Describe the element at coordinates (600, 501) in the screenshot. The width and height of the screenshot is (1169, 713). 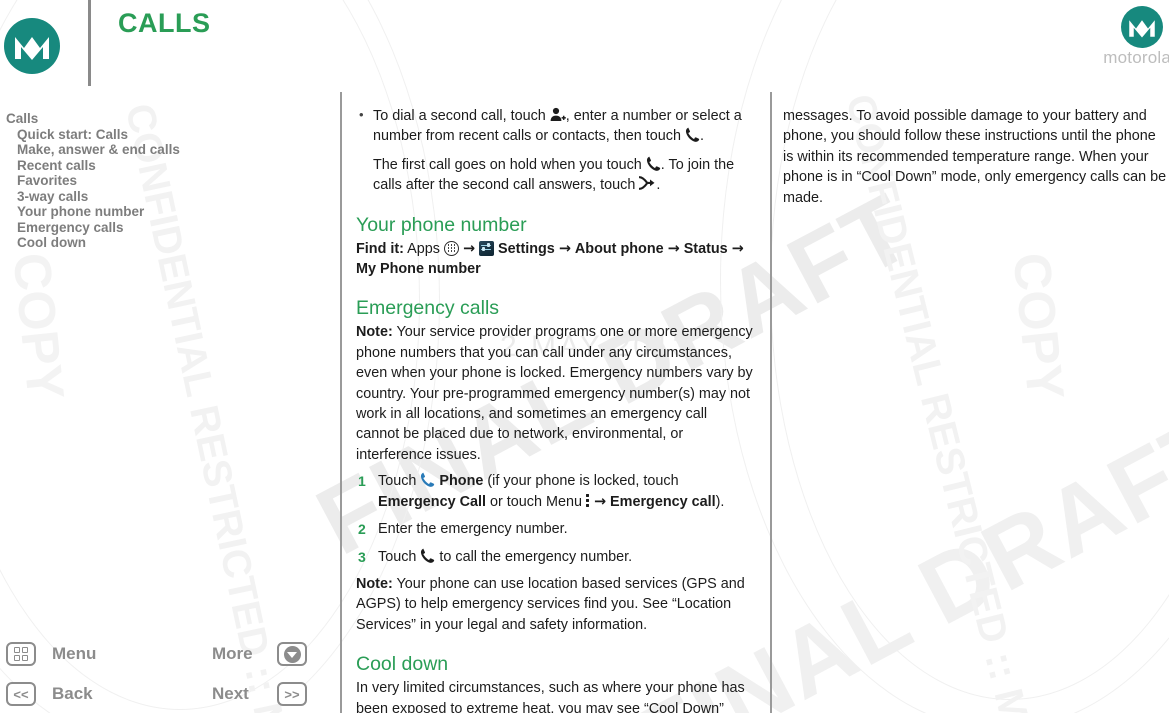
I see `step-1-arrow: →` at that location.